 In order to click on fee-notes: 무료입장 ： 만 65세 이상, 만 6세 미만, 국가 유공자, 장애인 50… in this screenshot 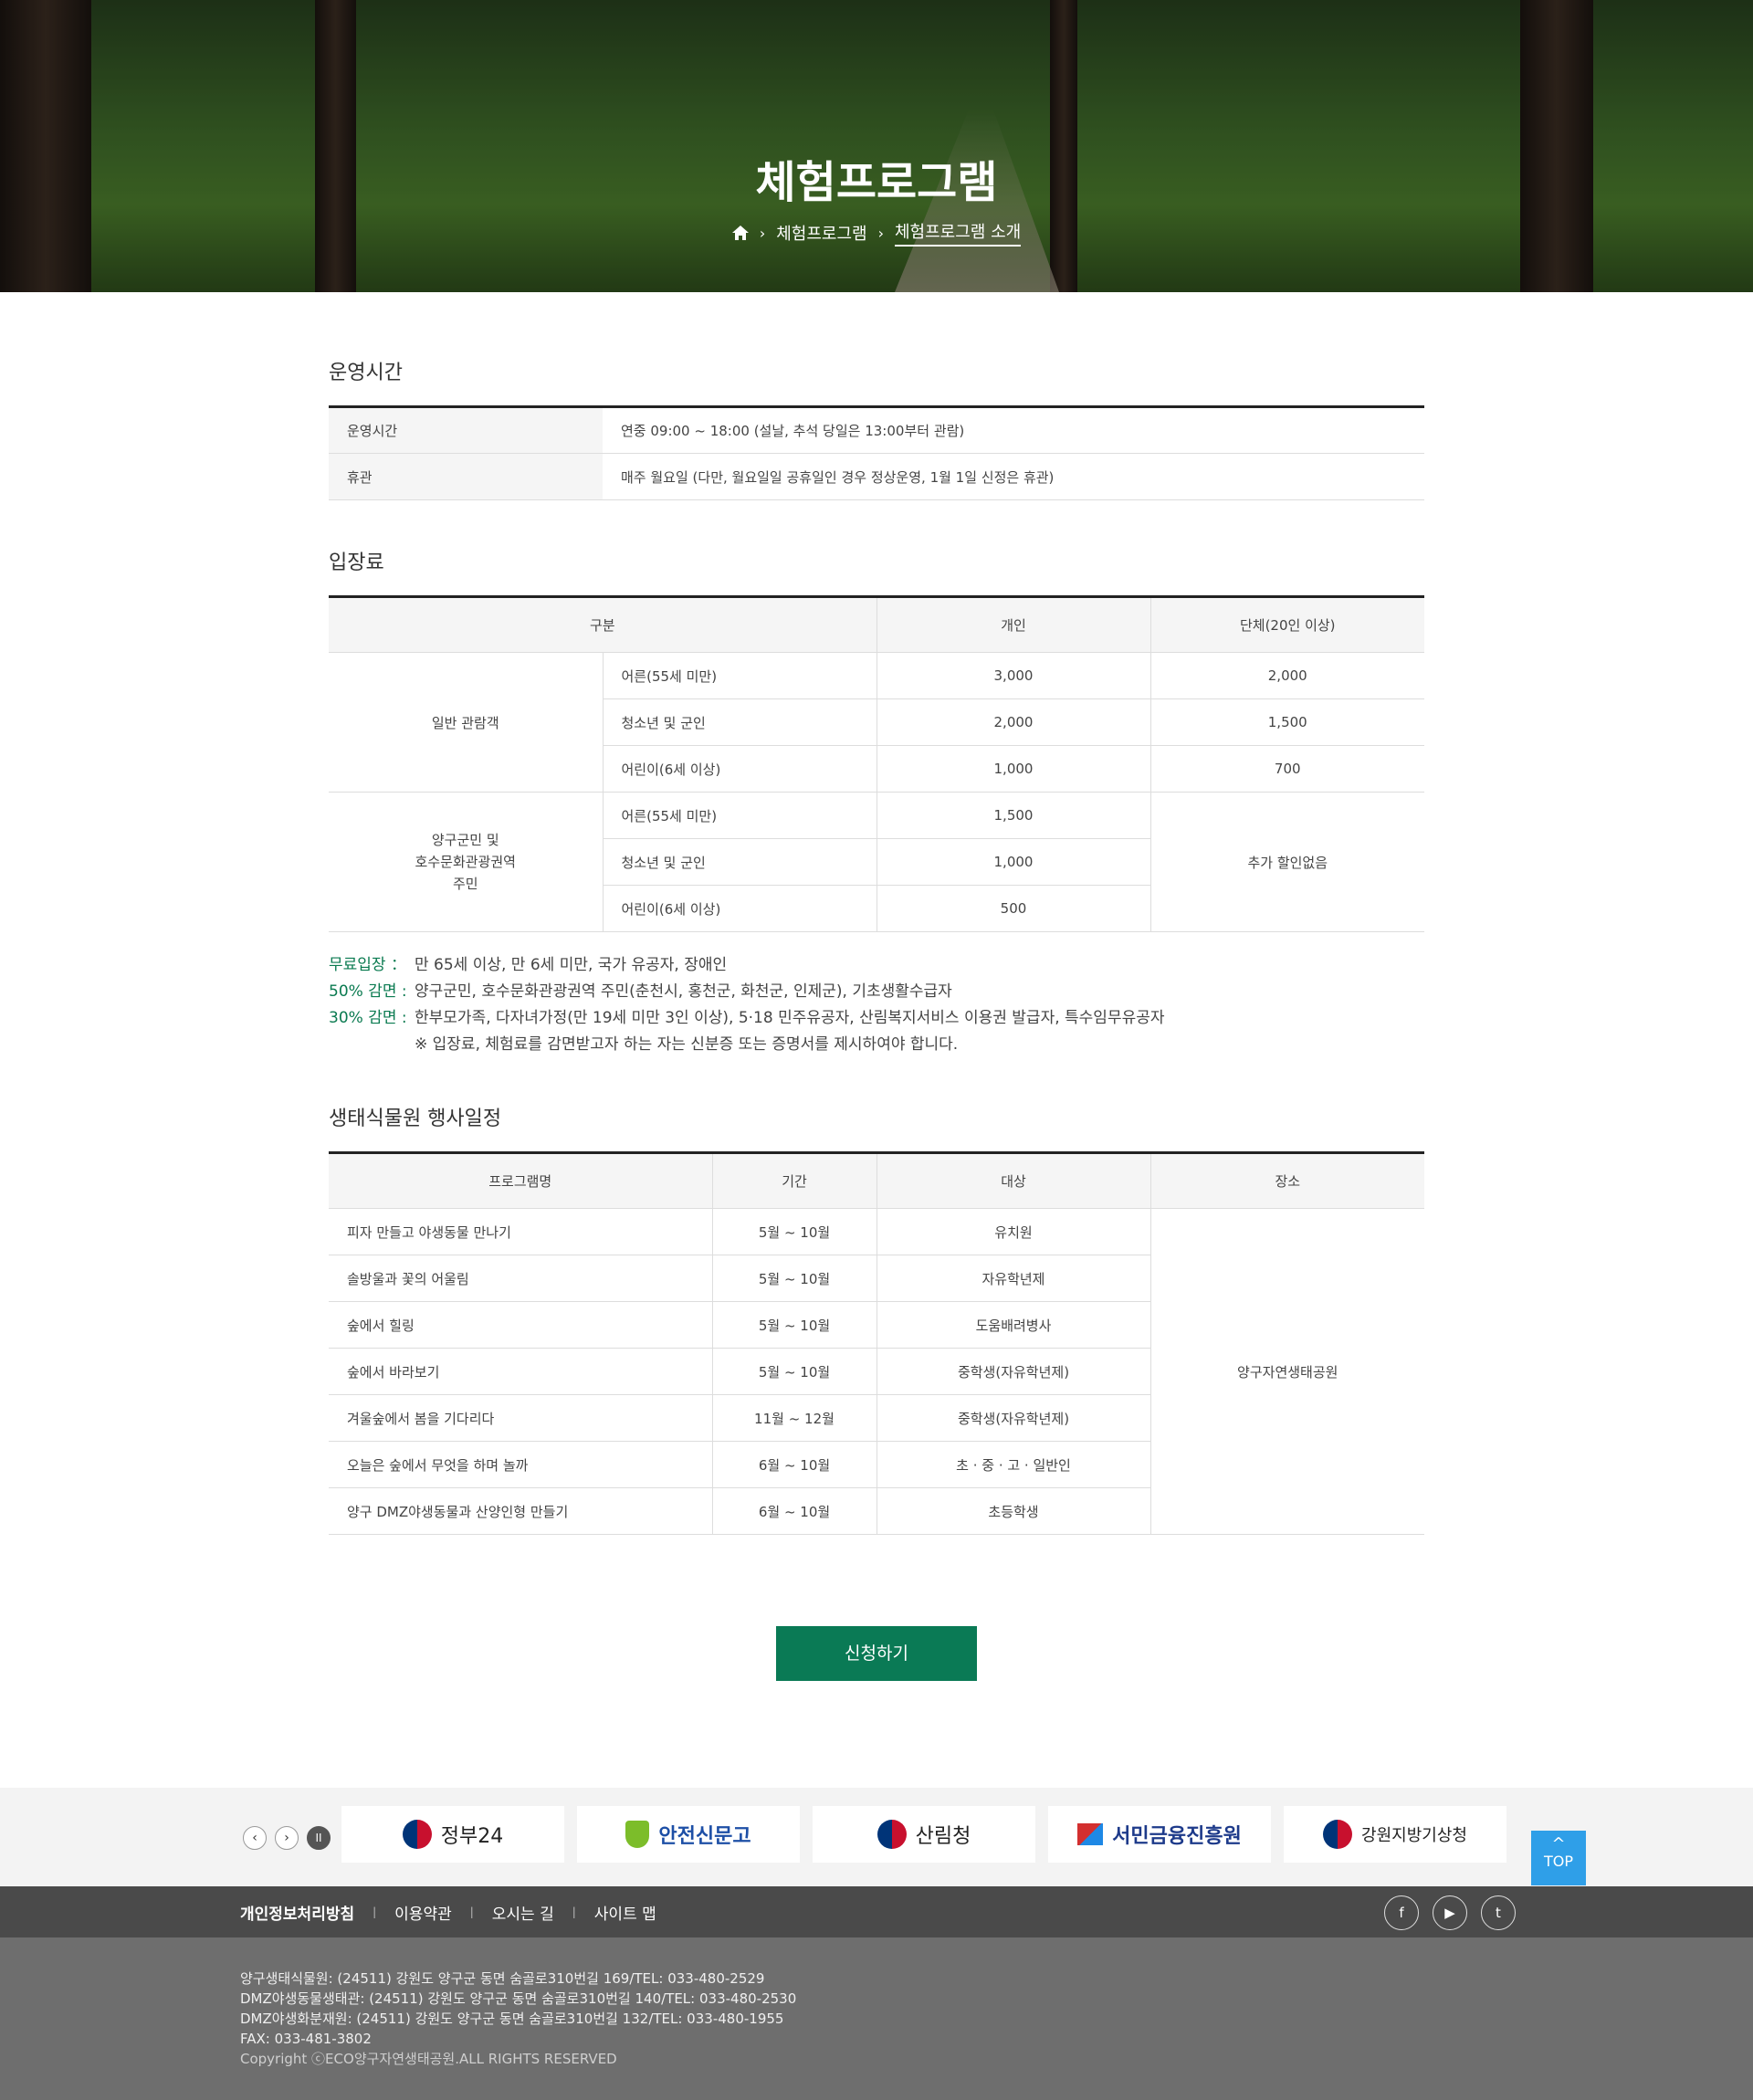, I will do `click(876, 1005)`.